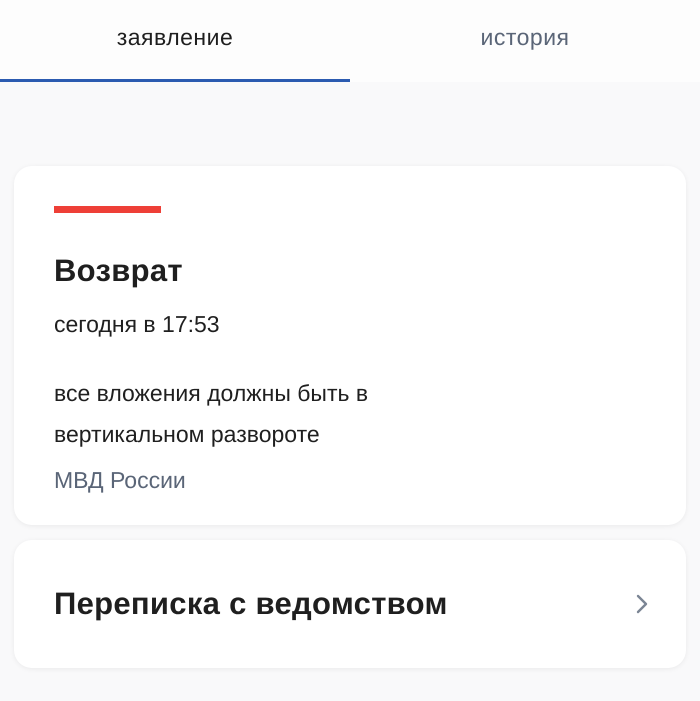 The width and height of the screenshot is (700, 701). Describe the element at coordinates (212, 414) in the screenshot. I see `comment-text: все вложения должны быть в вертикальном развороте` at that location.